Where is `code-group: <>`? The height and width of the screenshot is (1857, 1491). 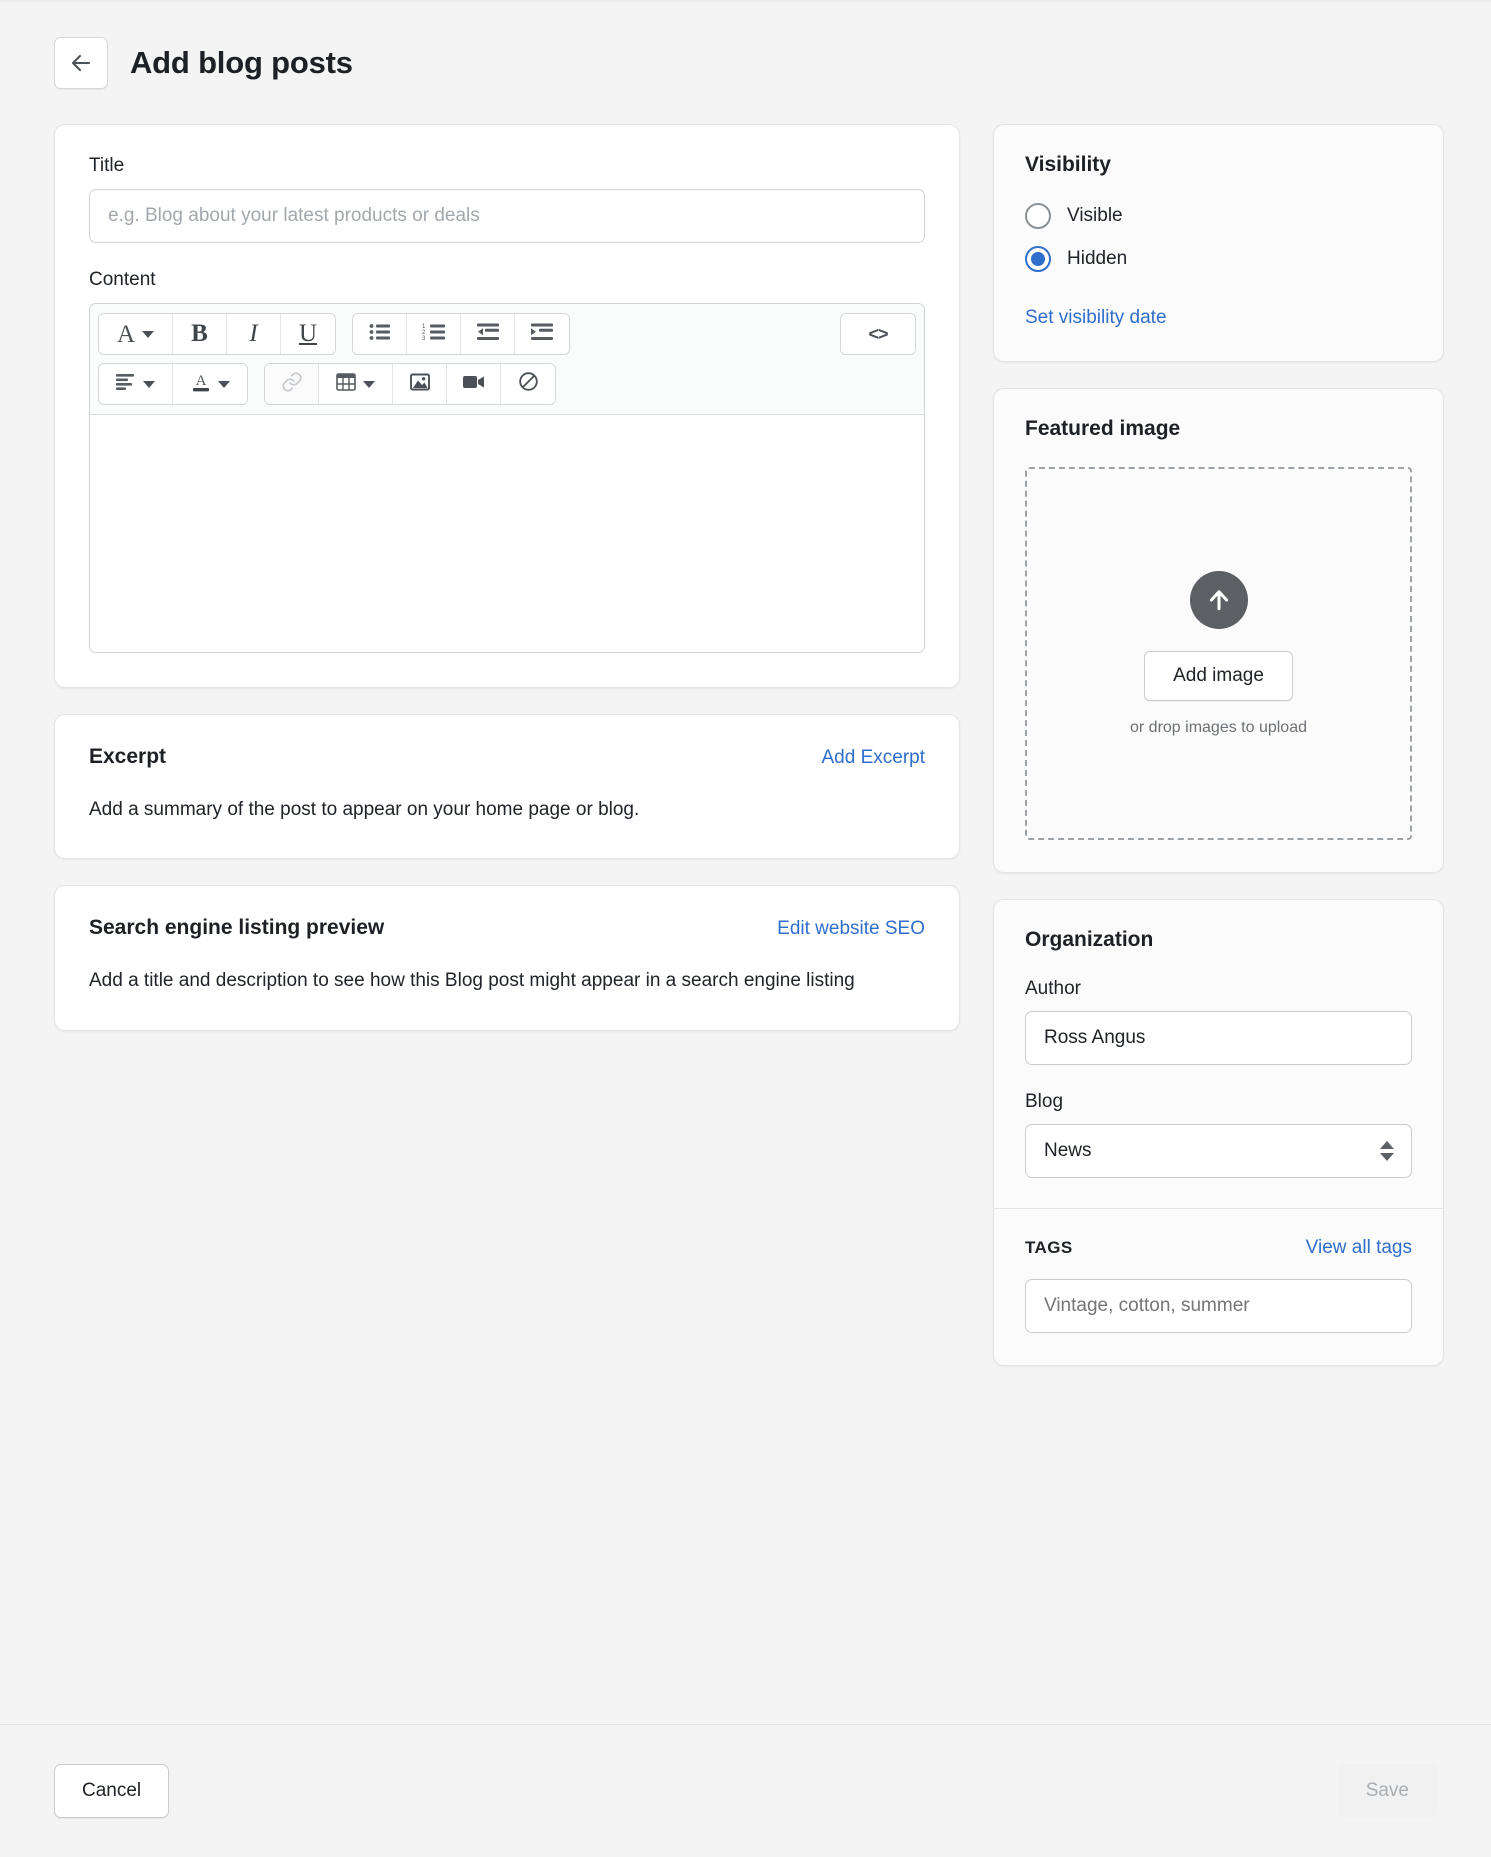
code-group: <> is located at coordinates (878, 334).